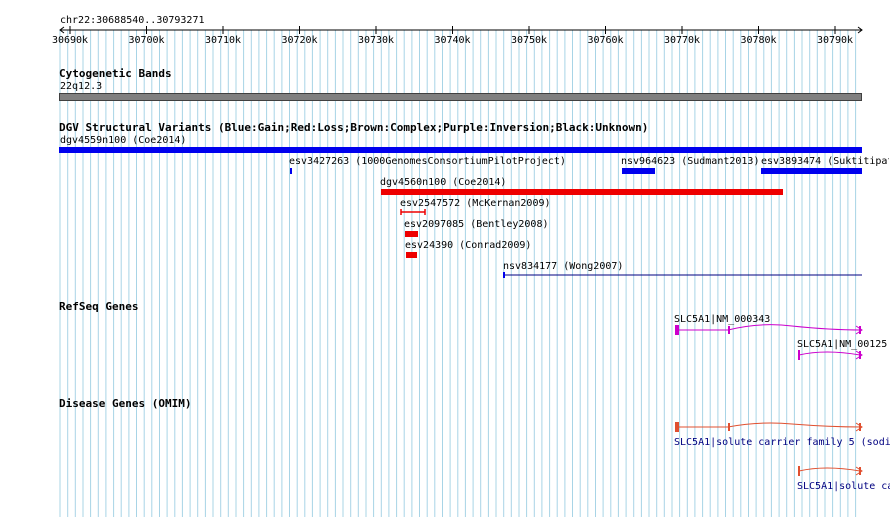 The height and width of the screenshot is (517, 890). Describe the element at coordinates (123, 140) in the screenshot. I see `variant-label: dgv4559n100 (Coe2014)` at that location.